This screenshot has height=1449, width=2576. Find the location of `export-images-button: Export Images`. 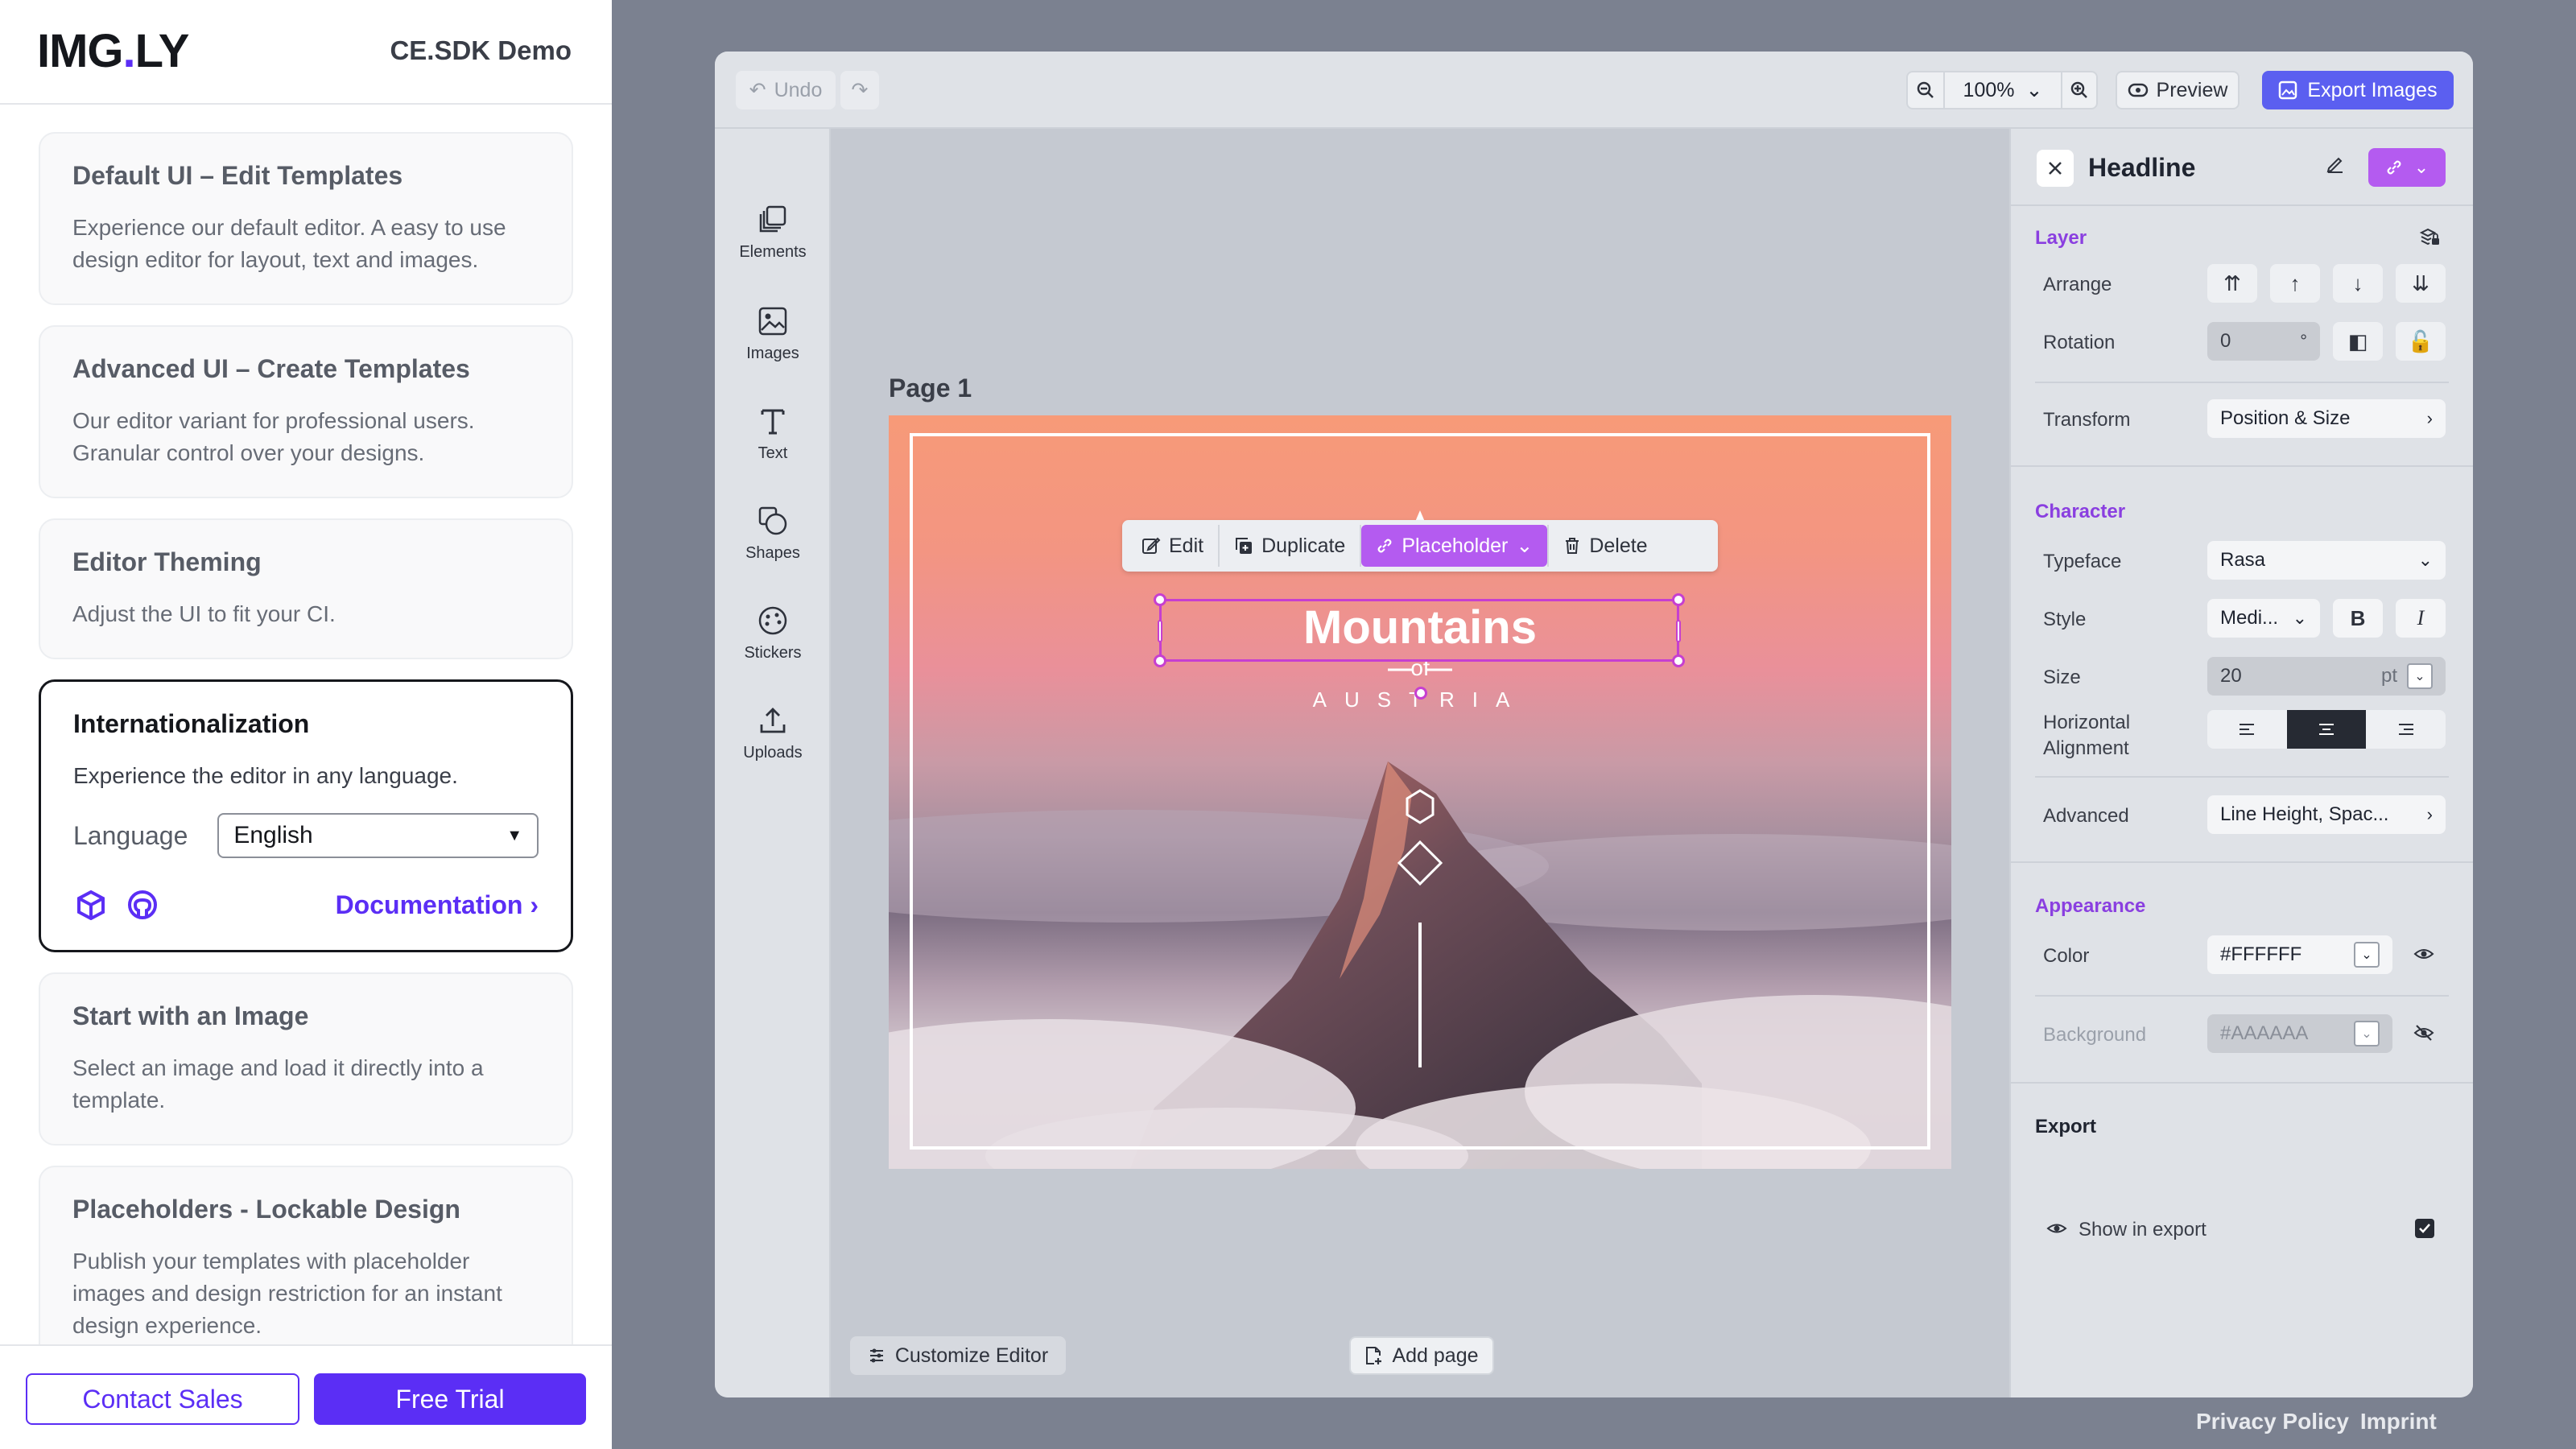

export-images-button: Export Images is located at coordinates (2358, 90).